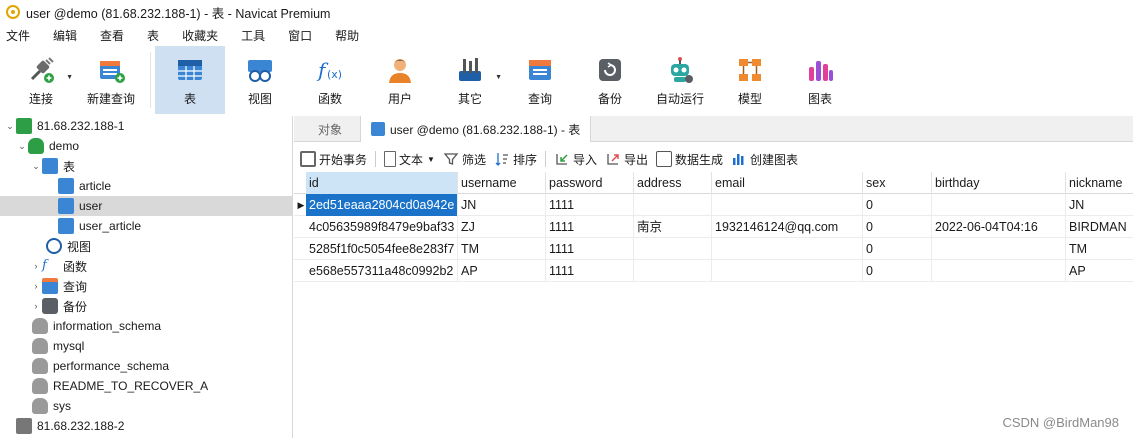 This screenshot has height=438, width=1133. I want to click on database-item-performance-schema: performance_schema, so click(146, 366).